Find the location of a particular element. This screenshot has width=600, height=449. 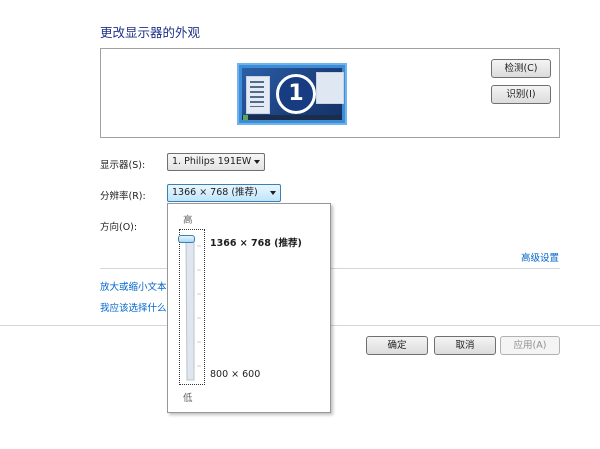

min-resolution-label: 800 × 600 is located at coordinates (235, 374).